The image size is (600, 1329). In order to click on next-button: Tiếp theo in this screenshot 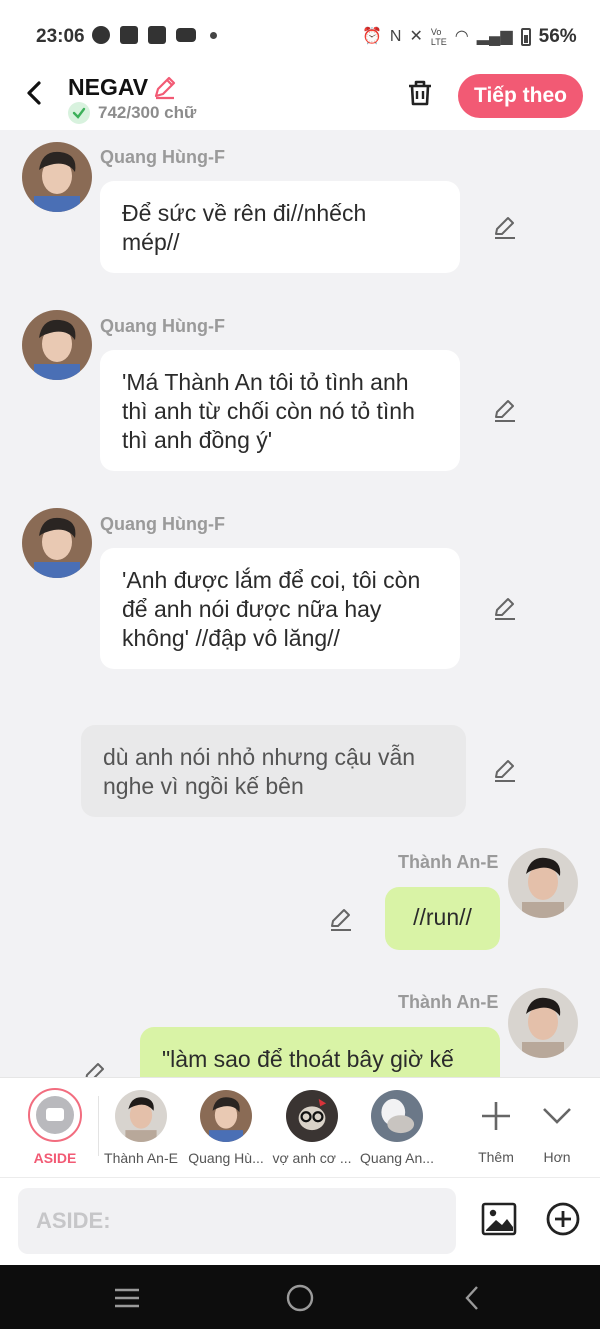, I will do `click(520, 96)`.